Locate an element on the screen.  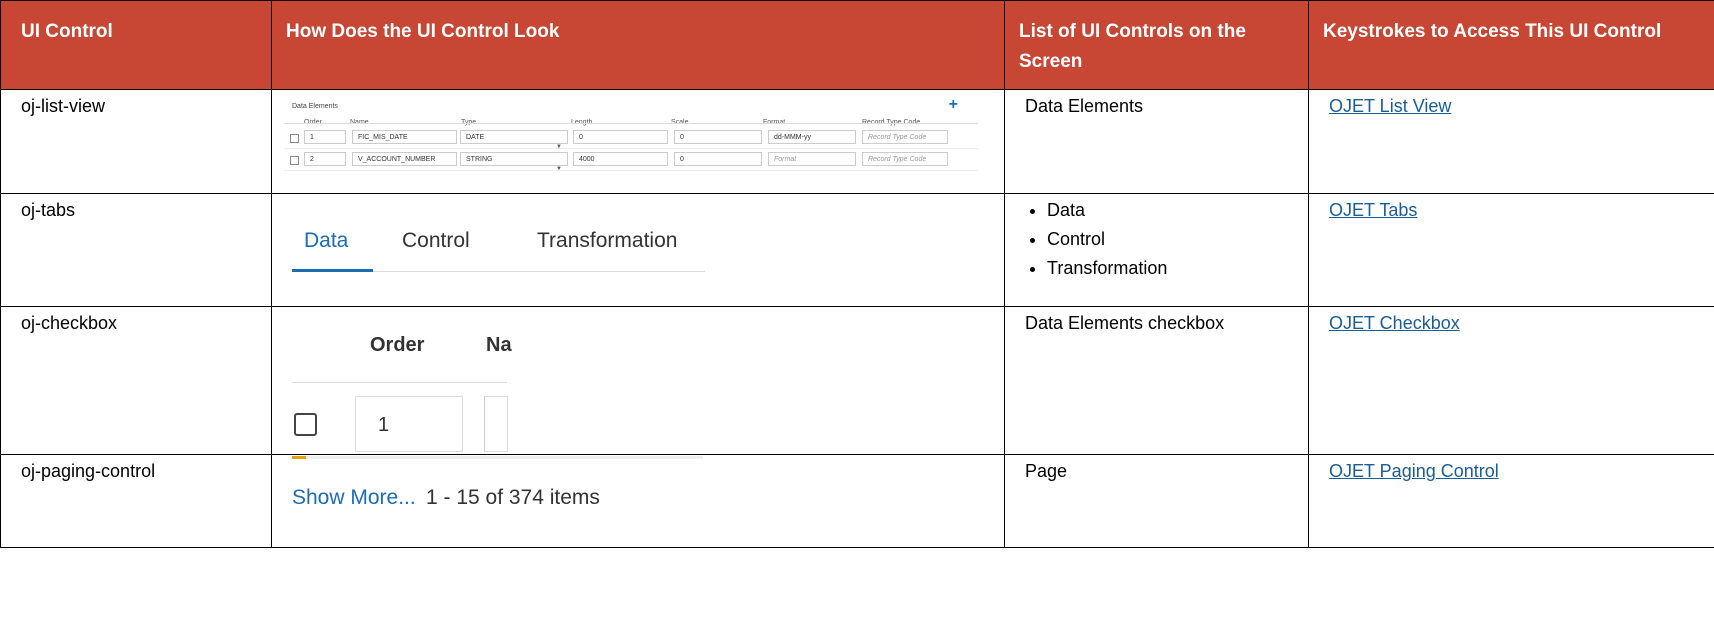
tabs-sample: Data Control Transformation is located at coordinates (638, 250).